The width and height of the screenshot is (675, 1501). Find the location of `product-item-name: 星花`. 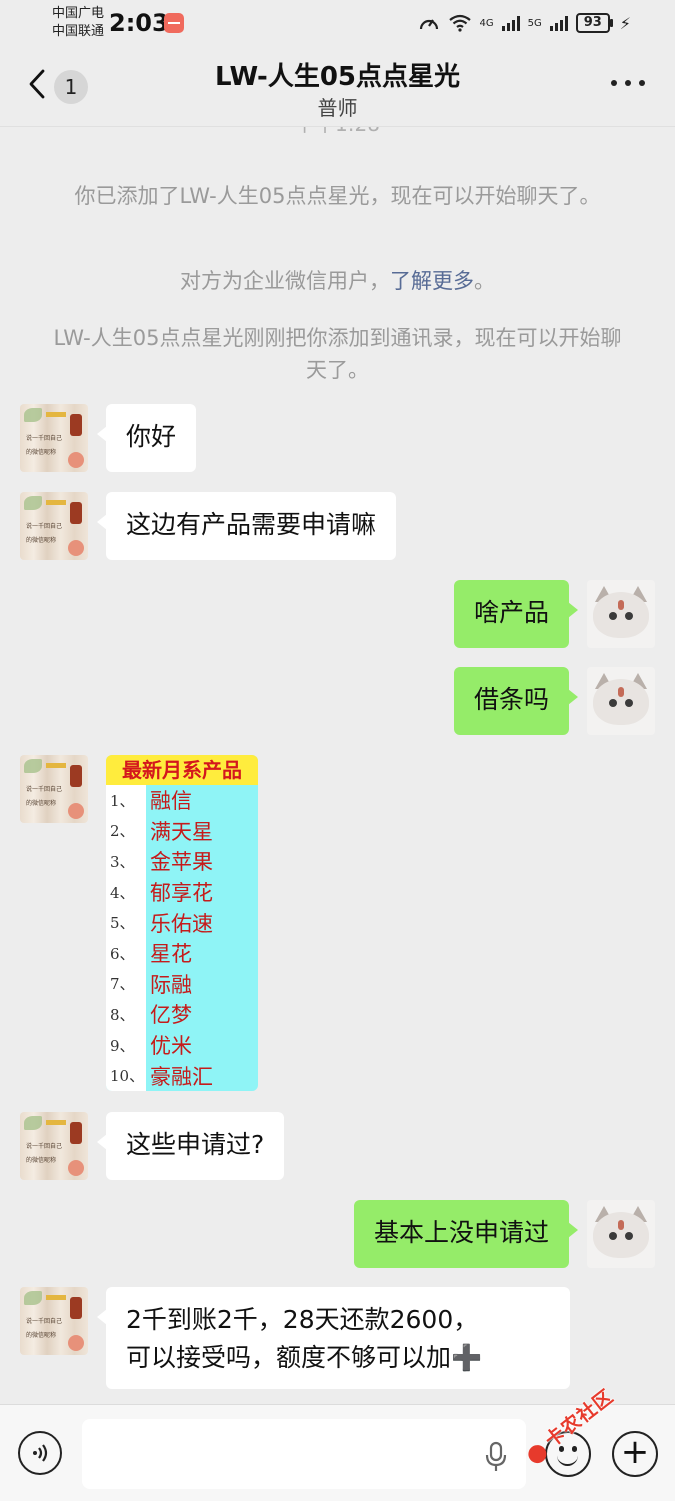

product-item-name: 星花 is located at coordinates (171, 954).